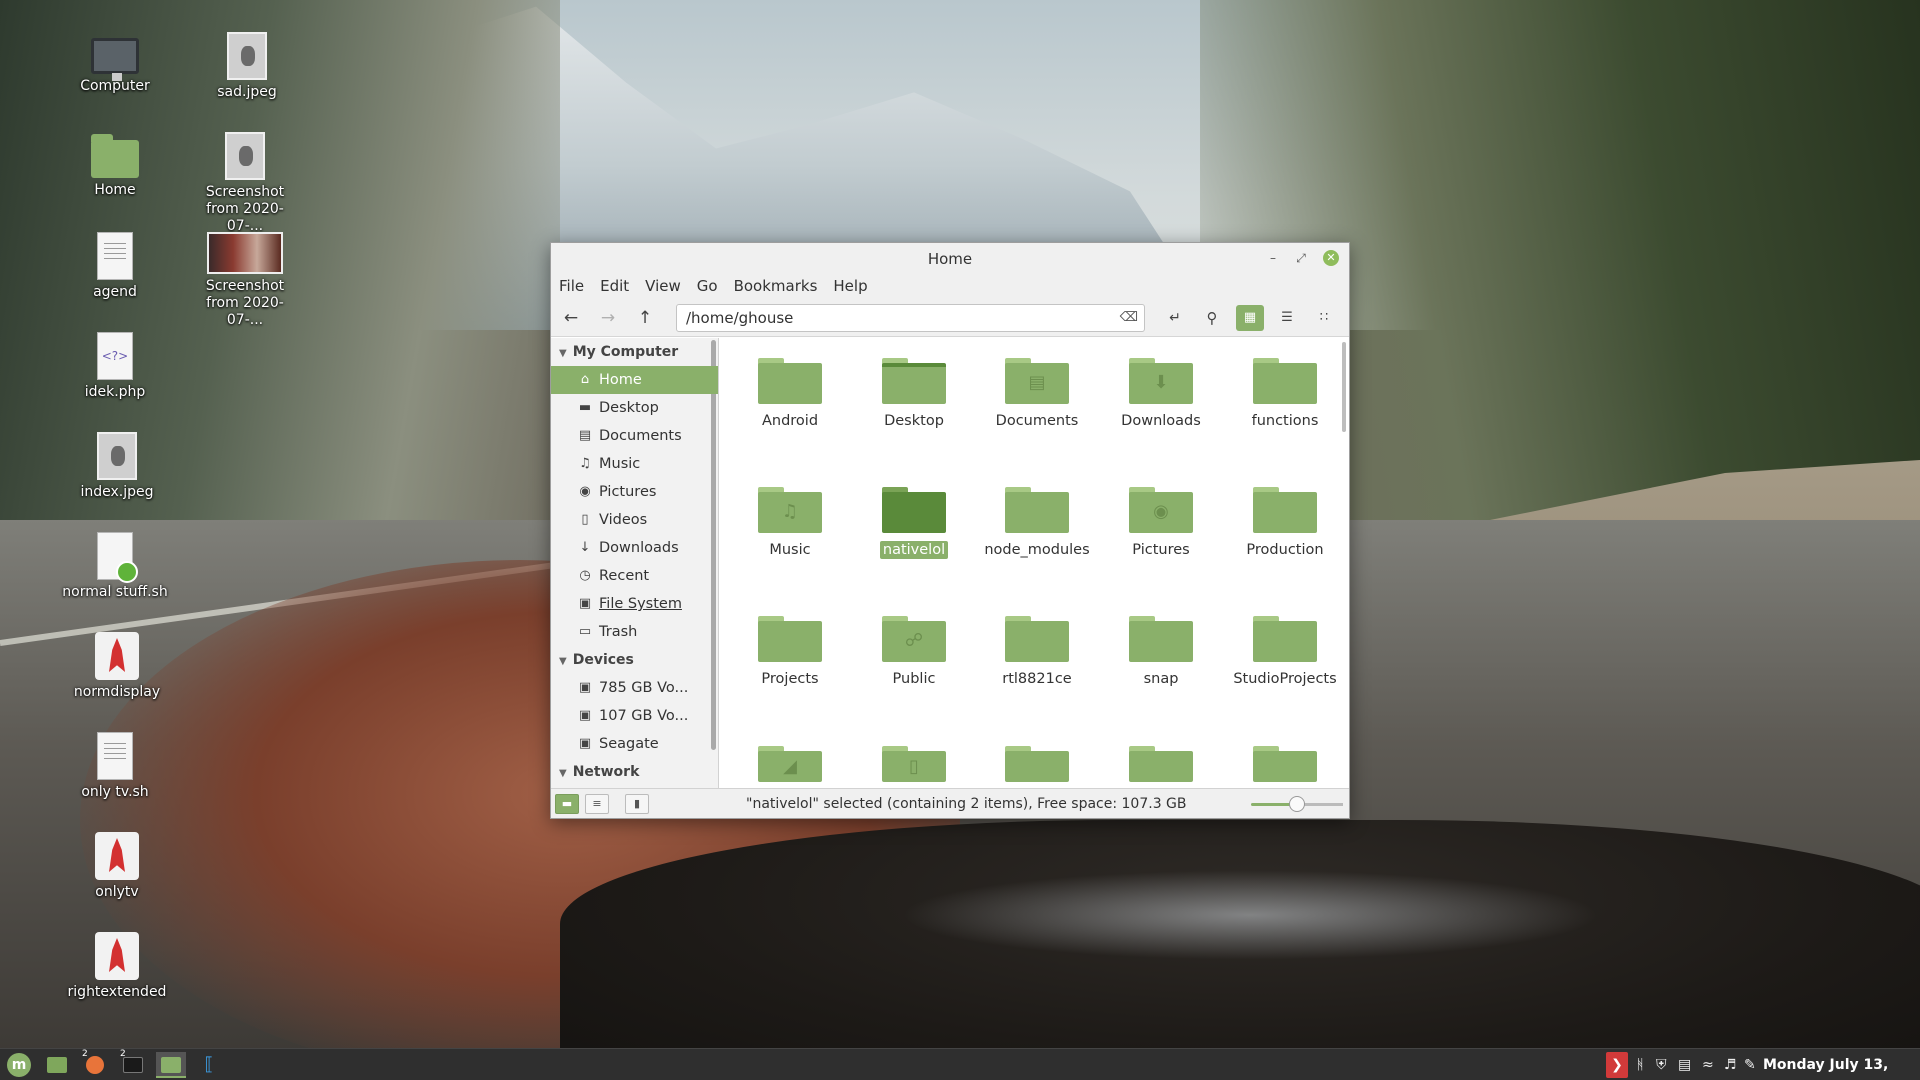  Describe the element at coordinates (1161, 523) in the screenshot. I see `folder-item-pictures: ◉ Pictures` at that location.